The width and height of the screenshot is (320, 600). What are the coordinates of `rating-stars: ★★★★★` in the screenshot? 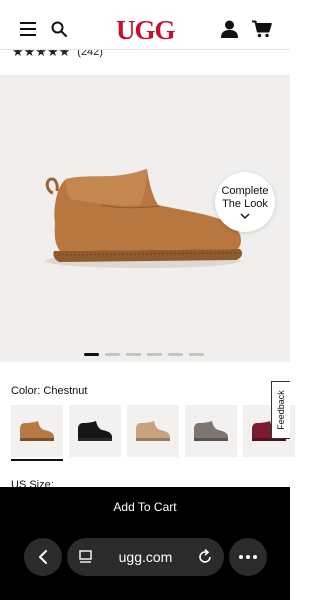 It's located at (41, 54).